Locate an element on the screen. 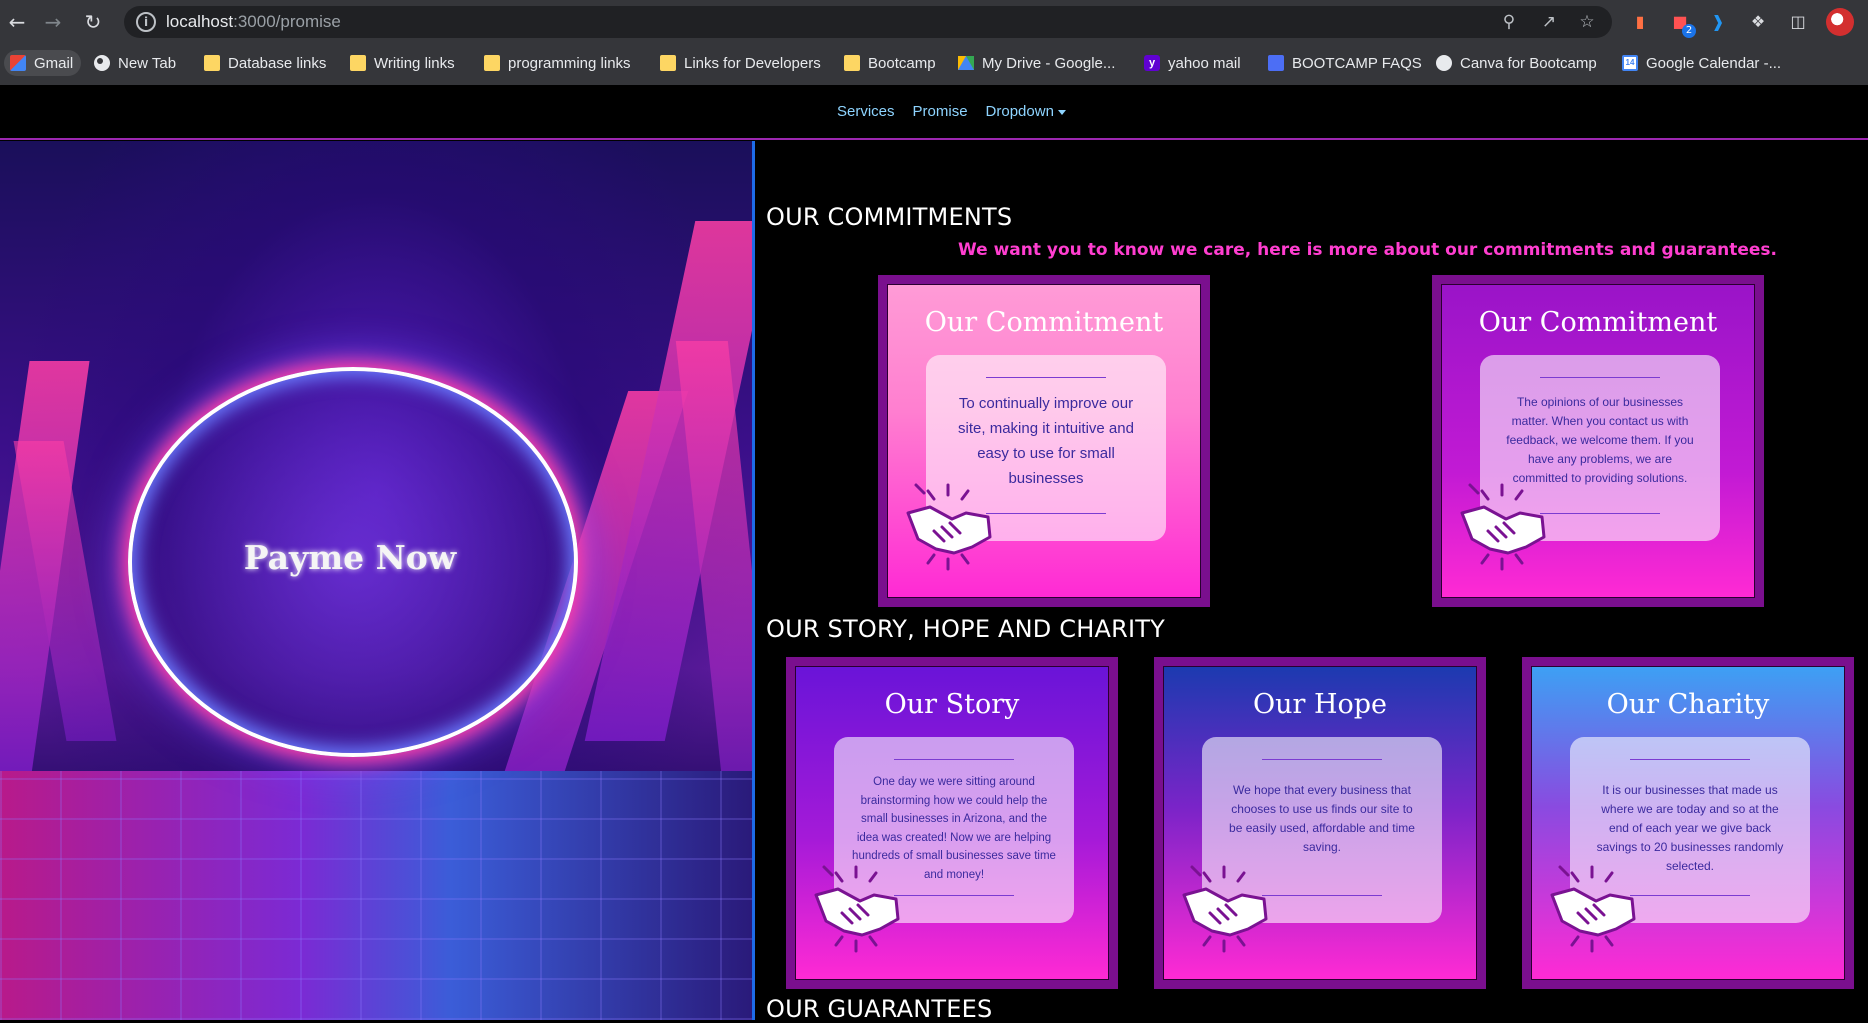 Image resolution: width=1868 pixels, height=1023 pixels. bookmark-label: Bootcamp is located at coordinates (902, 63).